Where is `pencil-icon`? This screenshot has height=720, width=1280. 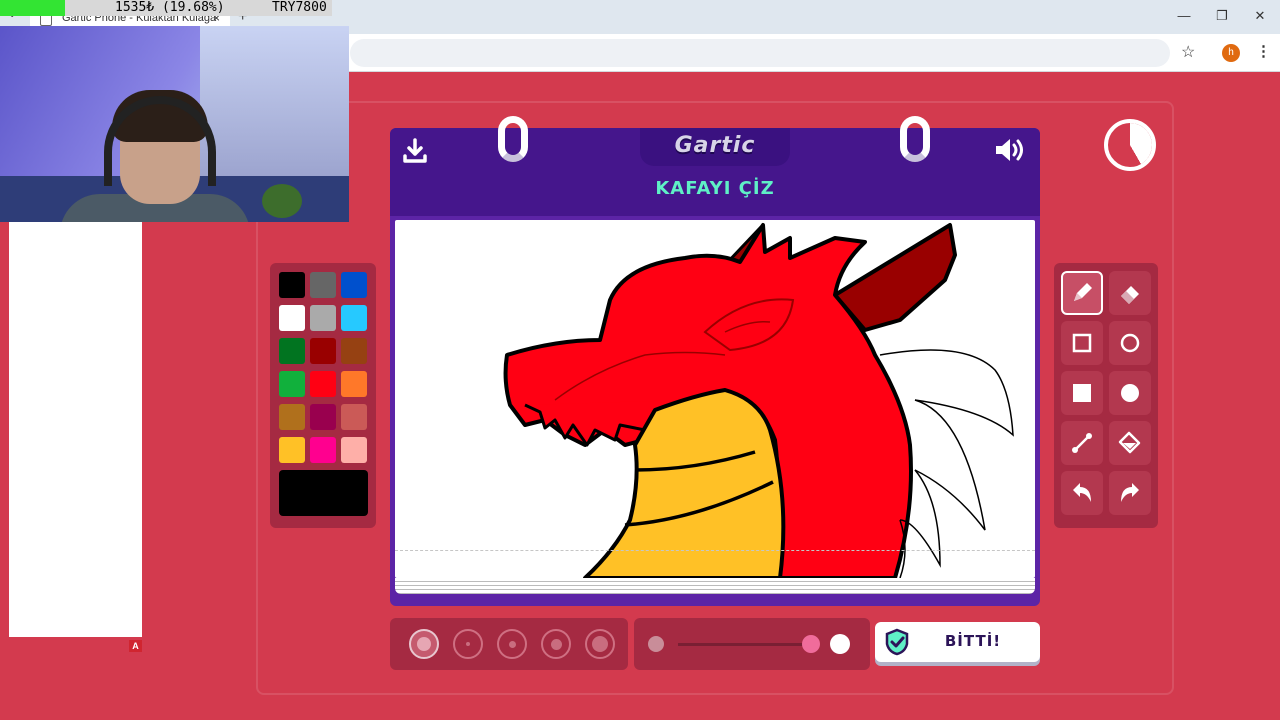
pencil-icon is located at coordinates (1083, 292).